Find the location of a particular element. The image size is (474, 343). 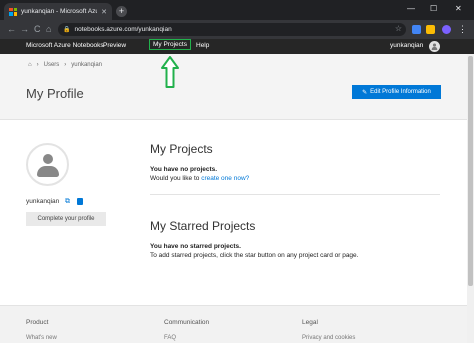

nav-help: Help is located at coordinates (202, 45).